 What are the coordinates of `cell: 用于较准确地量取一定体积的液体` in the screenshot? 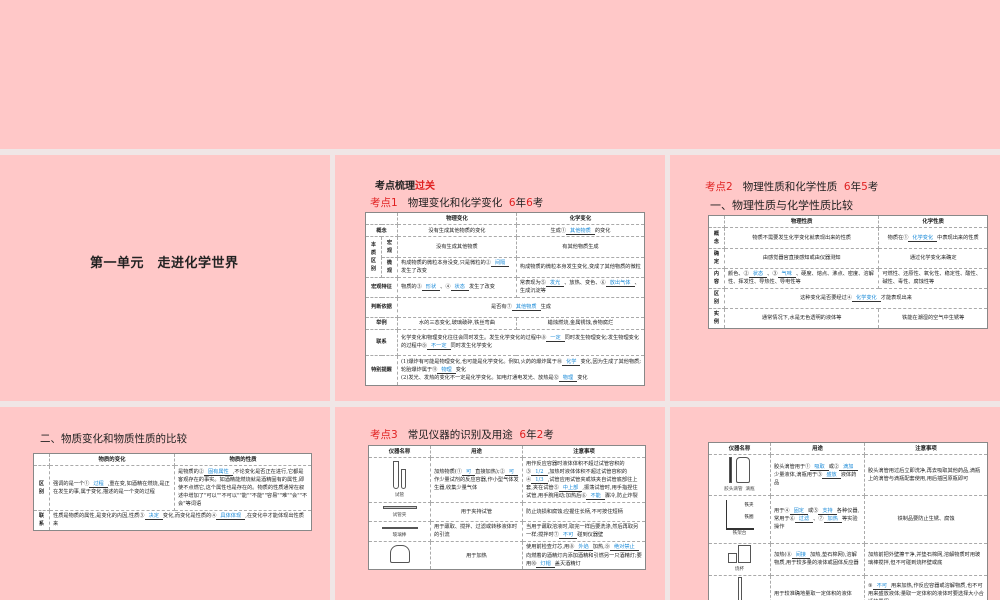 It's located at (817, 587).